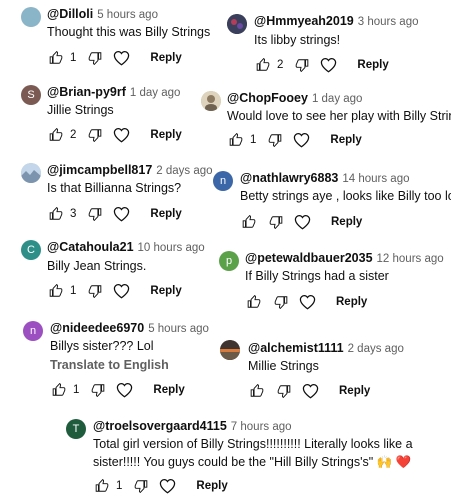  What do you see at coordinates (261, 427) in the screenshot?
I see `comment-time: 7 hours ago` at bounding box center [261, 427].